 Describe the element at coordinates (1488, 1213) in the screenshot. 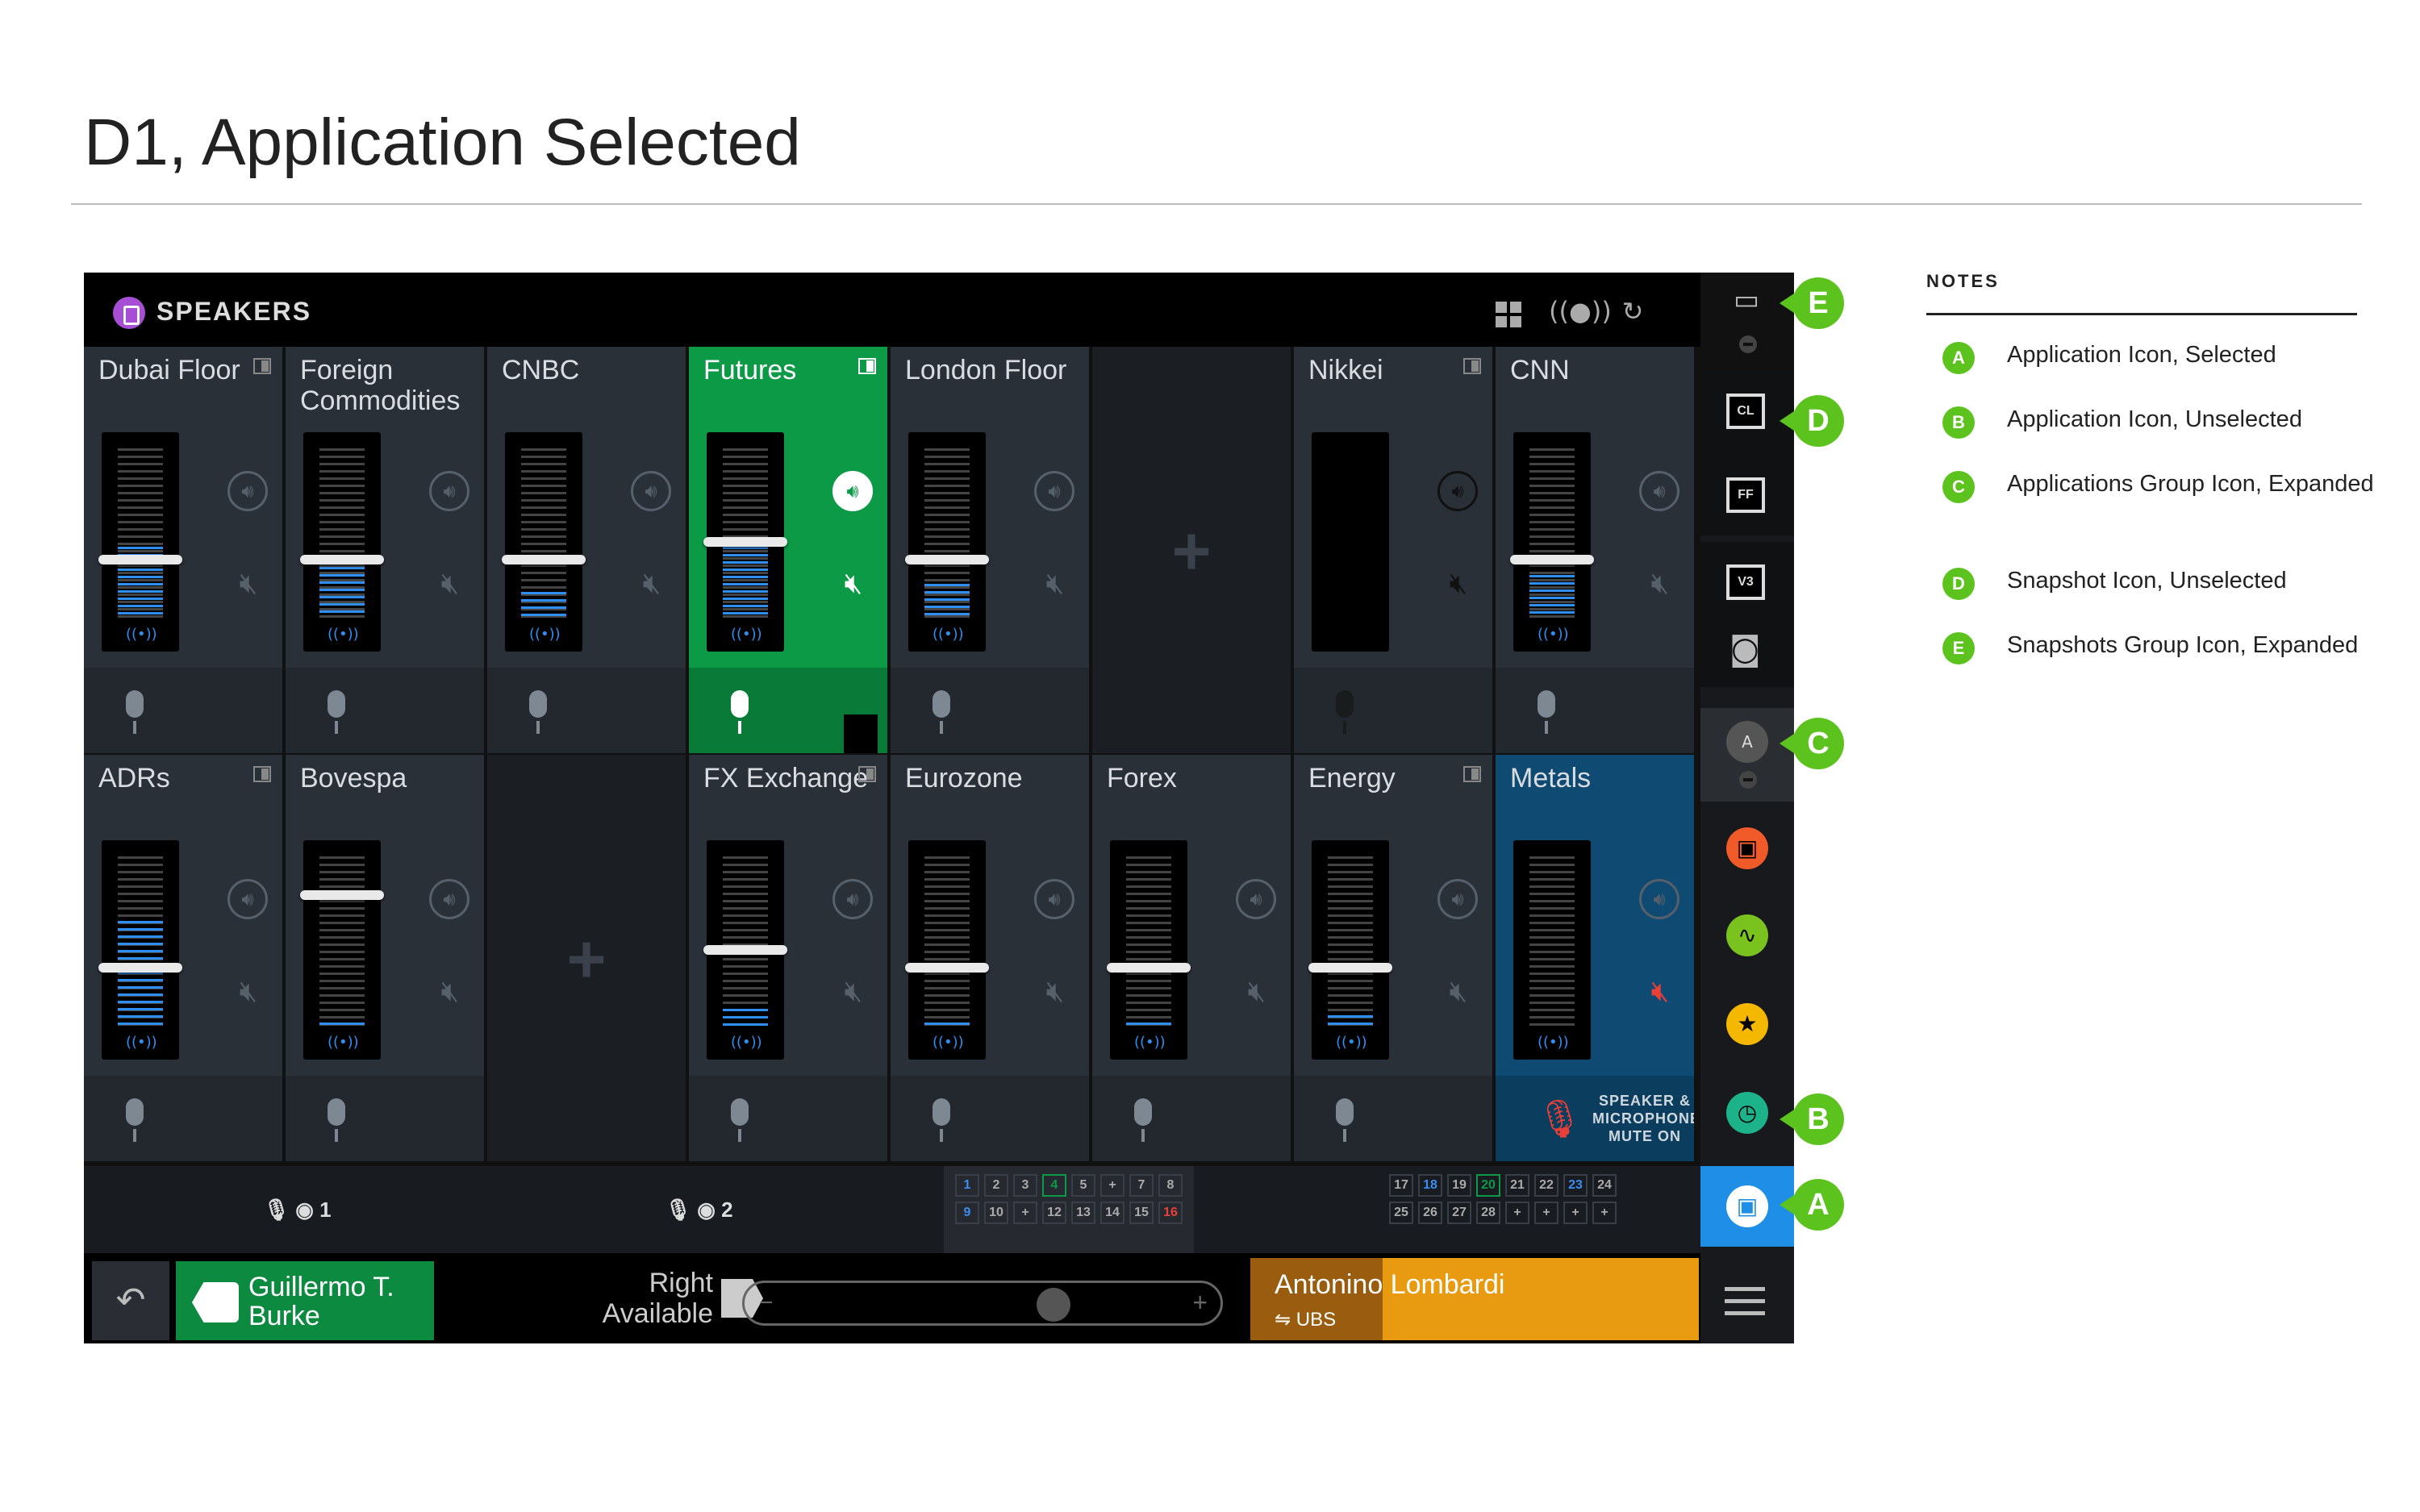

I see `line-key: 28` at that location.